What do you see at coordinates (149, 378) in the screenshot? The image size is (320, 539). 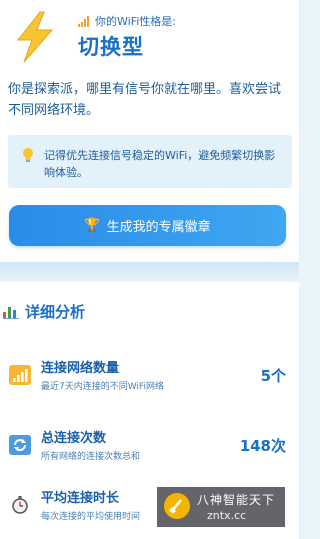 I see `stat-row-networks: 连接网络数量 最近7天内连接的不同WiFi网络 5个` at bounding box center [149, 378].